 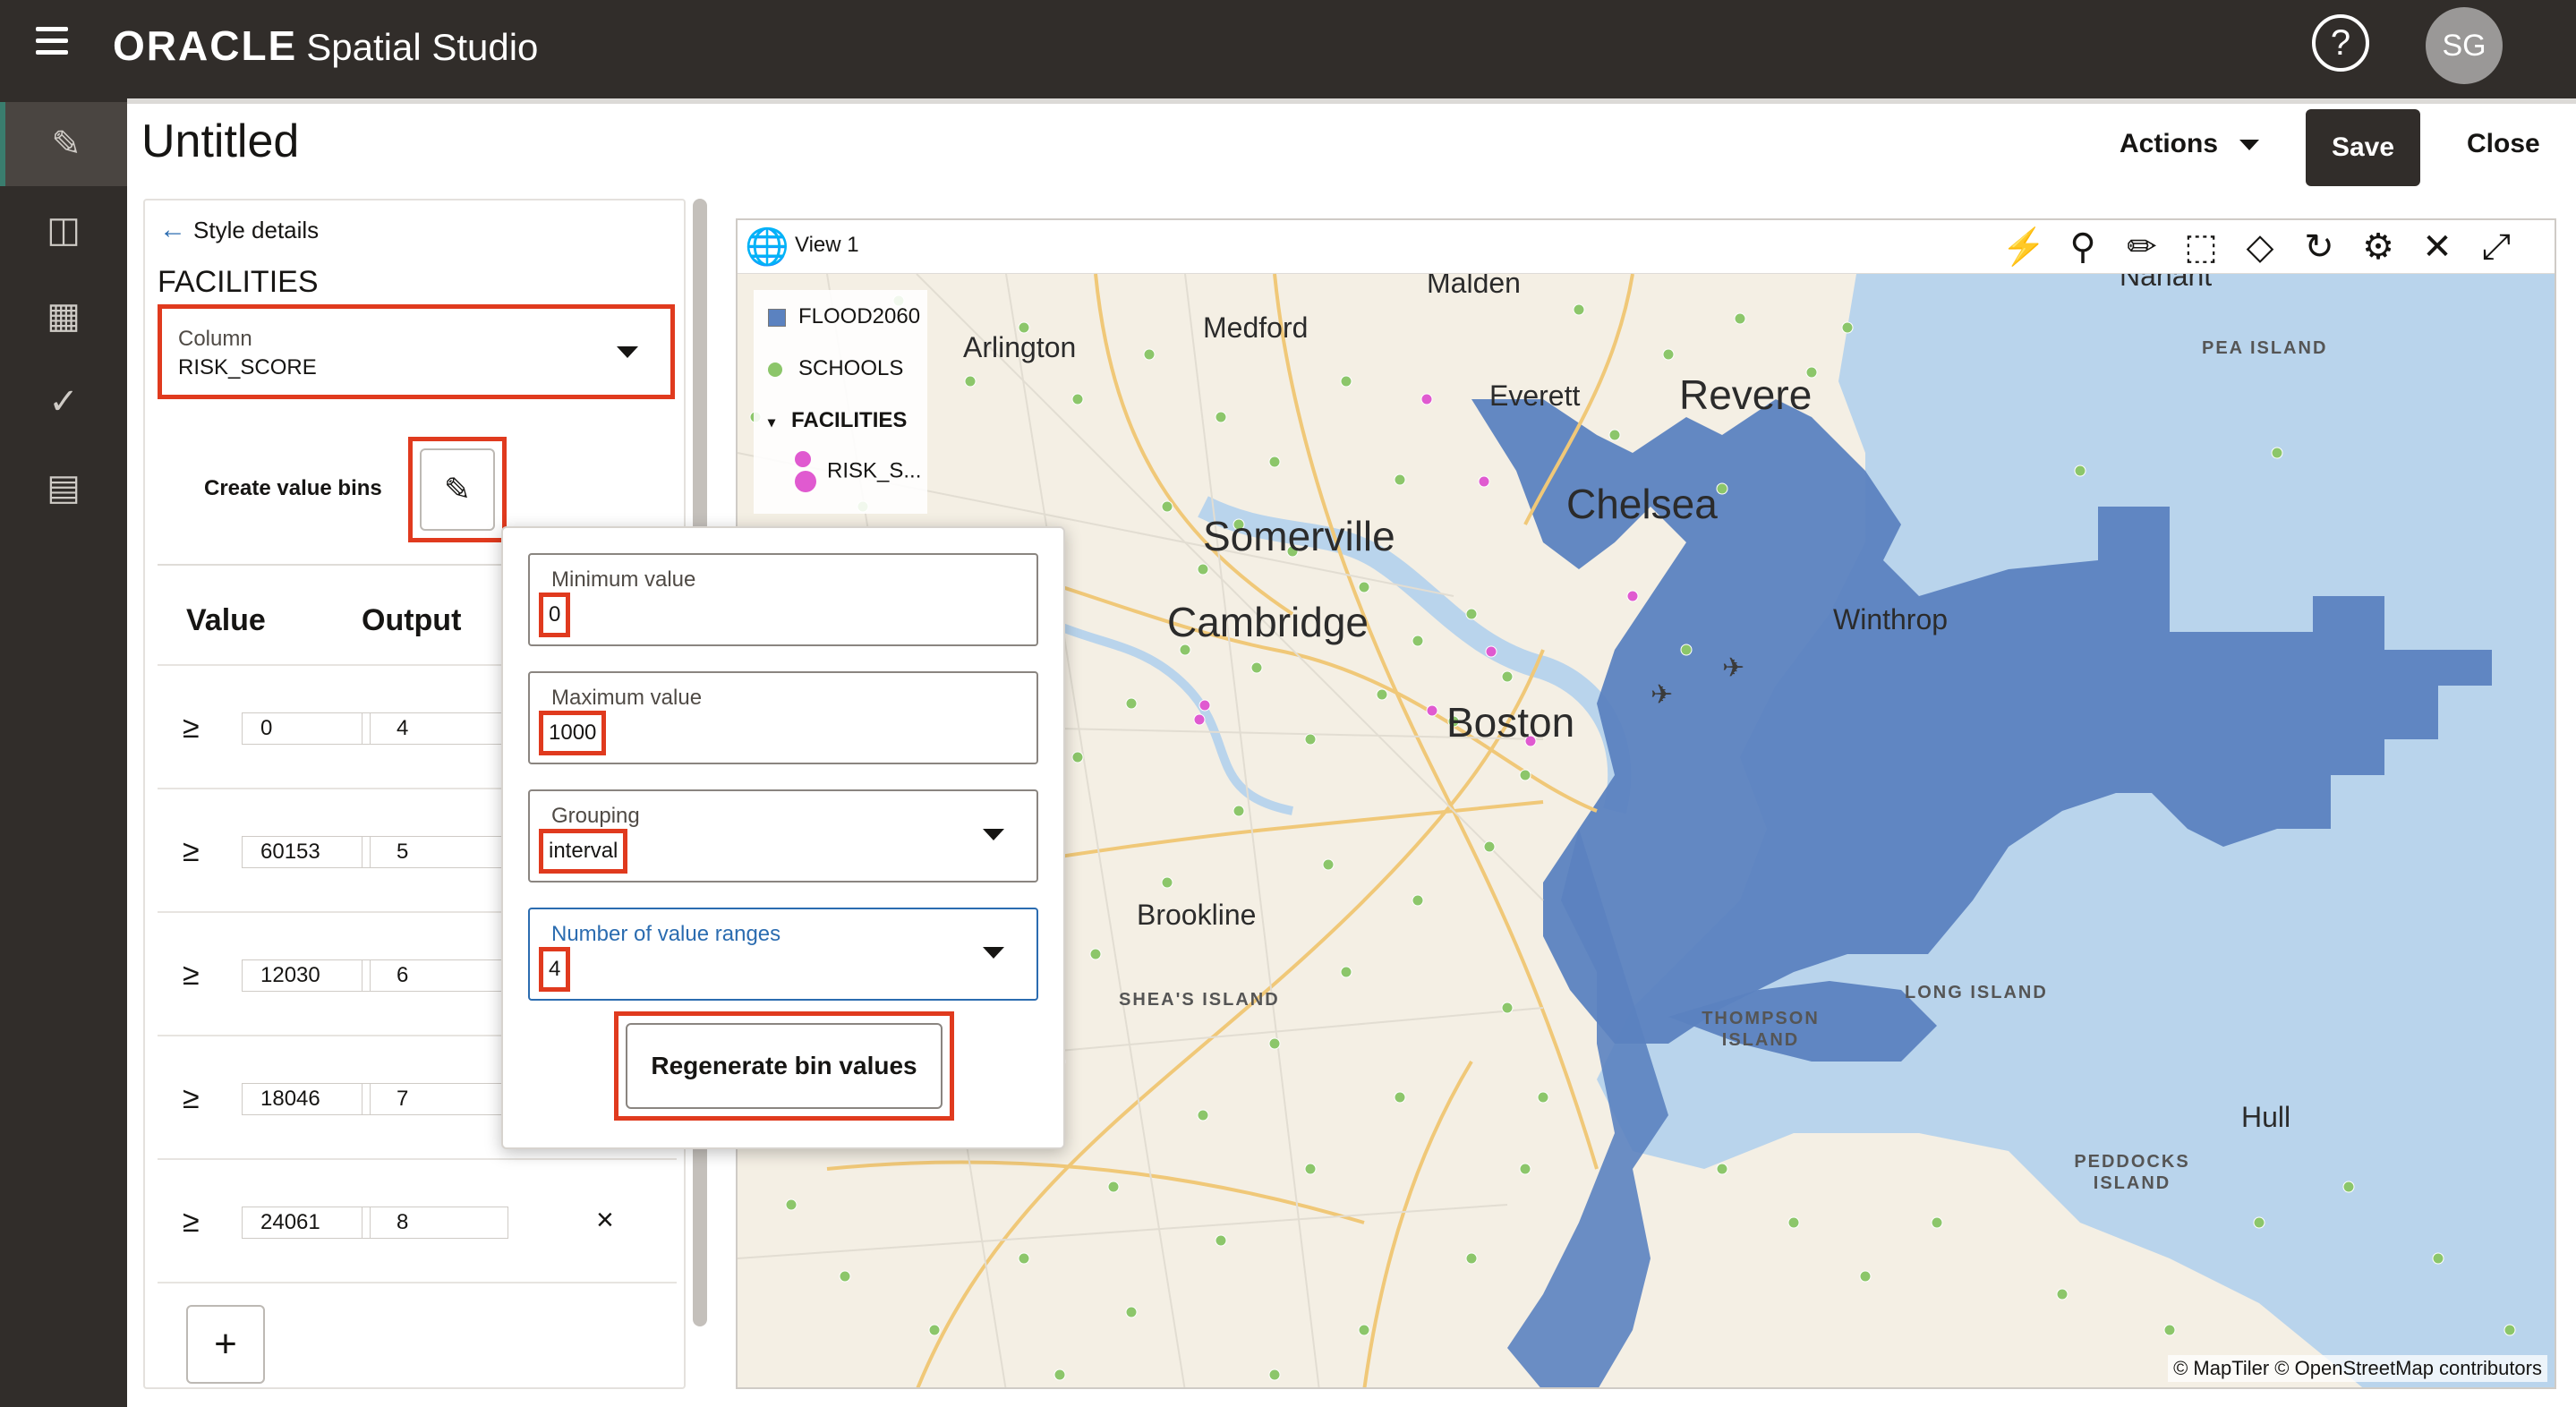 What do you see at coordinates (205, 45) in the screenshot?
I see `oracle-logo: ORACLE` at bounding box center [205, 45].